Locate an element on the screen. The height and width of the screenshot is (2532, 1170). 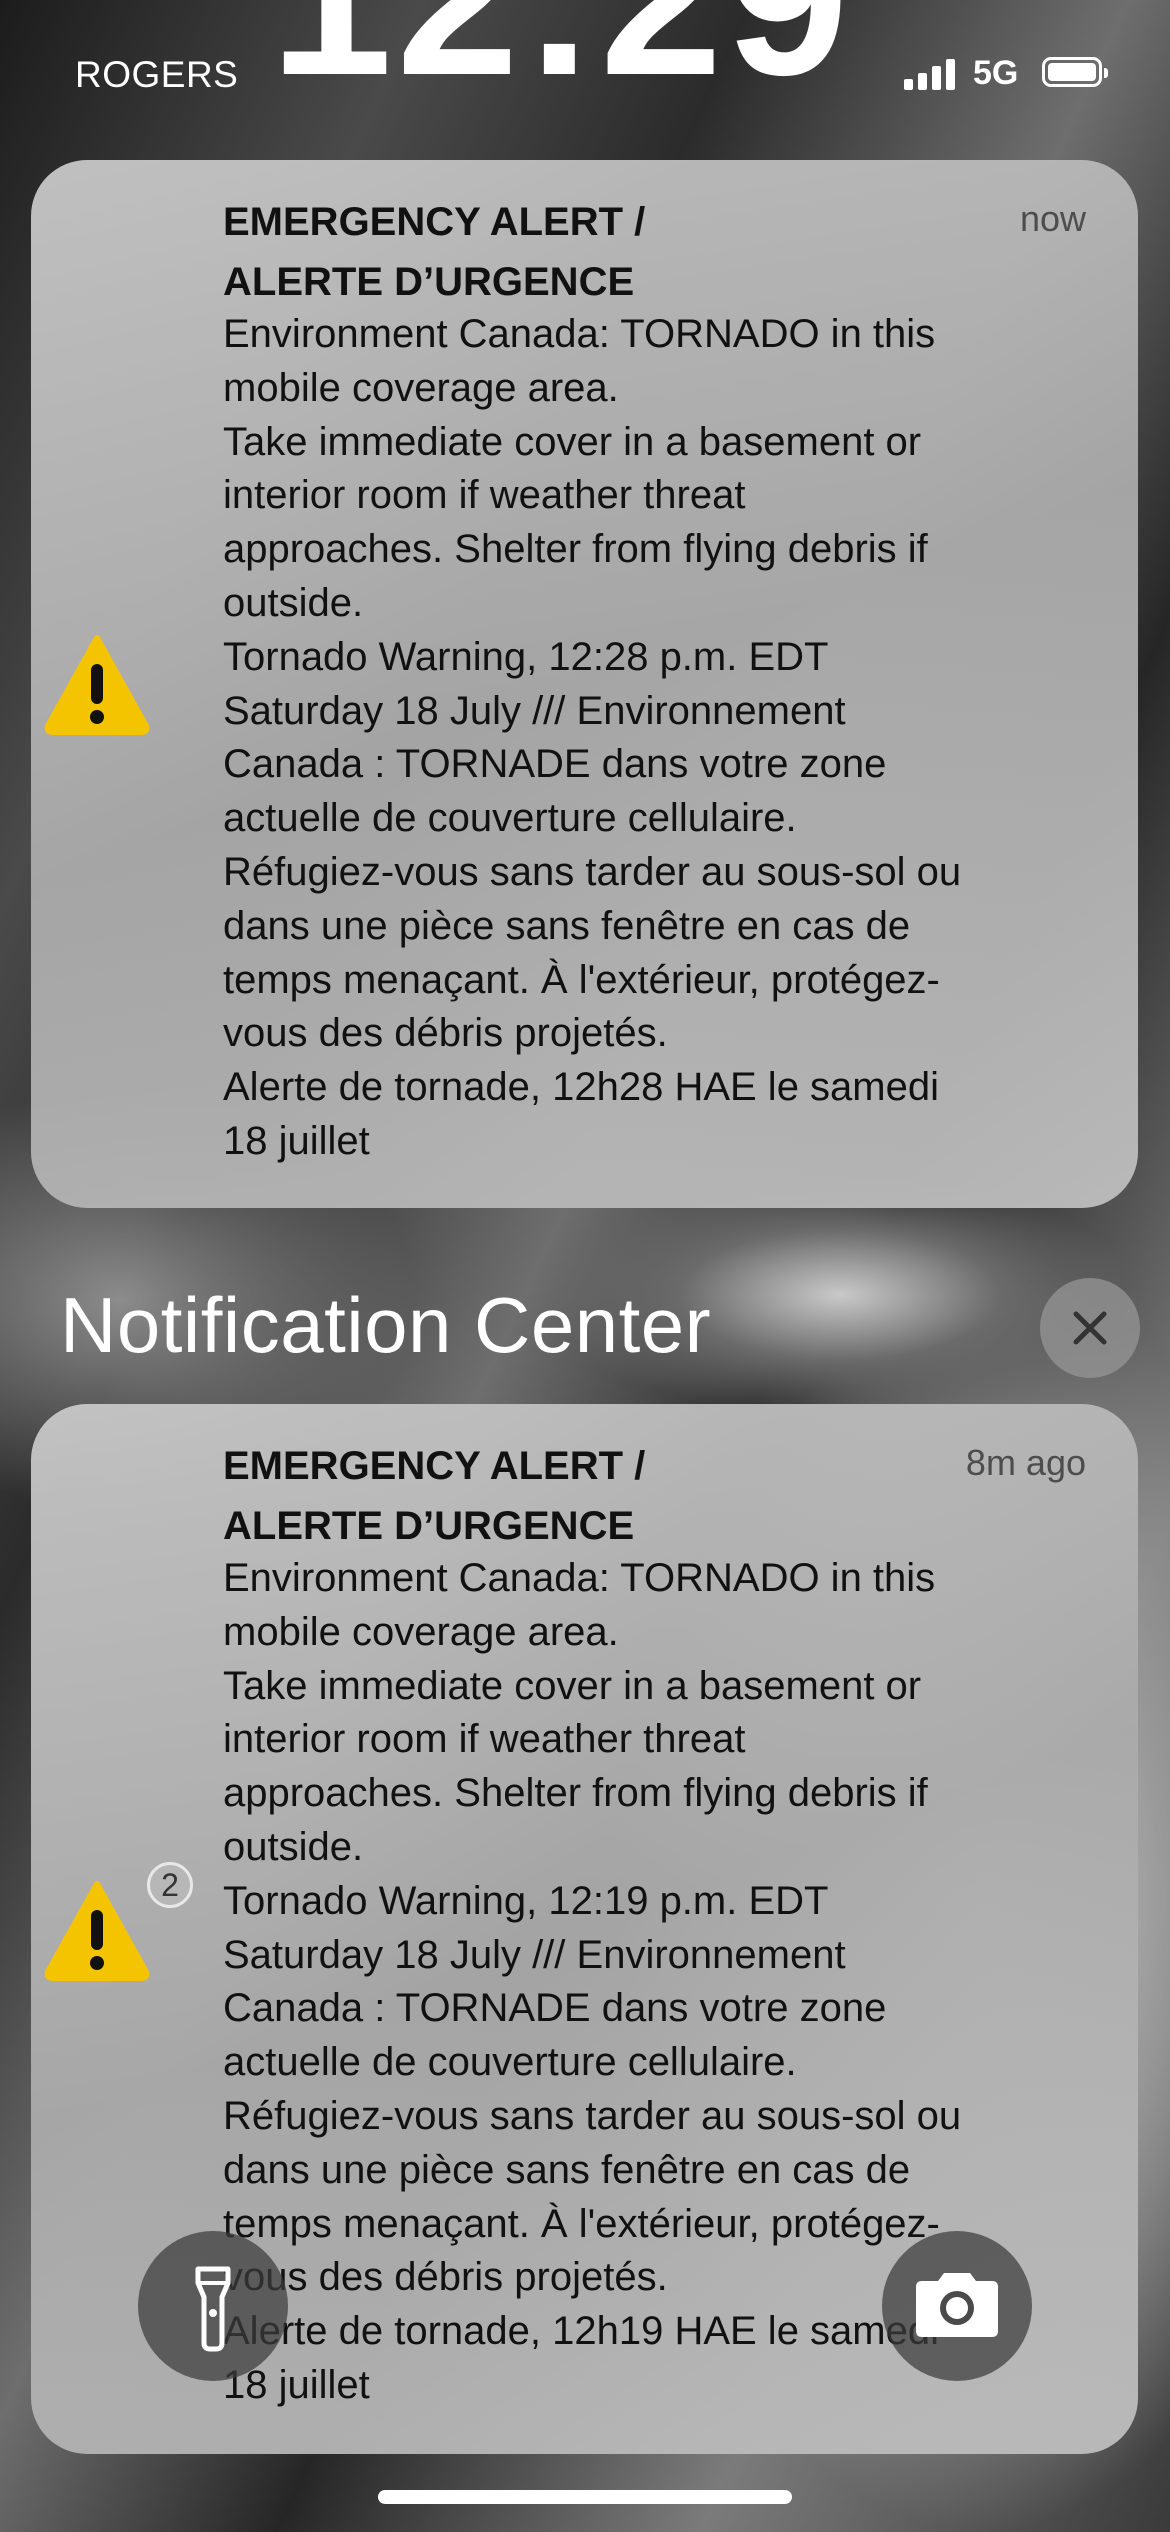
camera-button is located at coordinates (957, 2306).